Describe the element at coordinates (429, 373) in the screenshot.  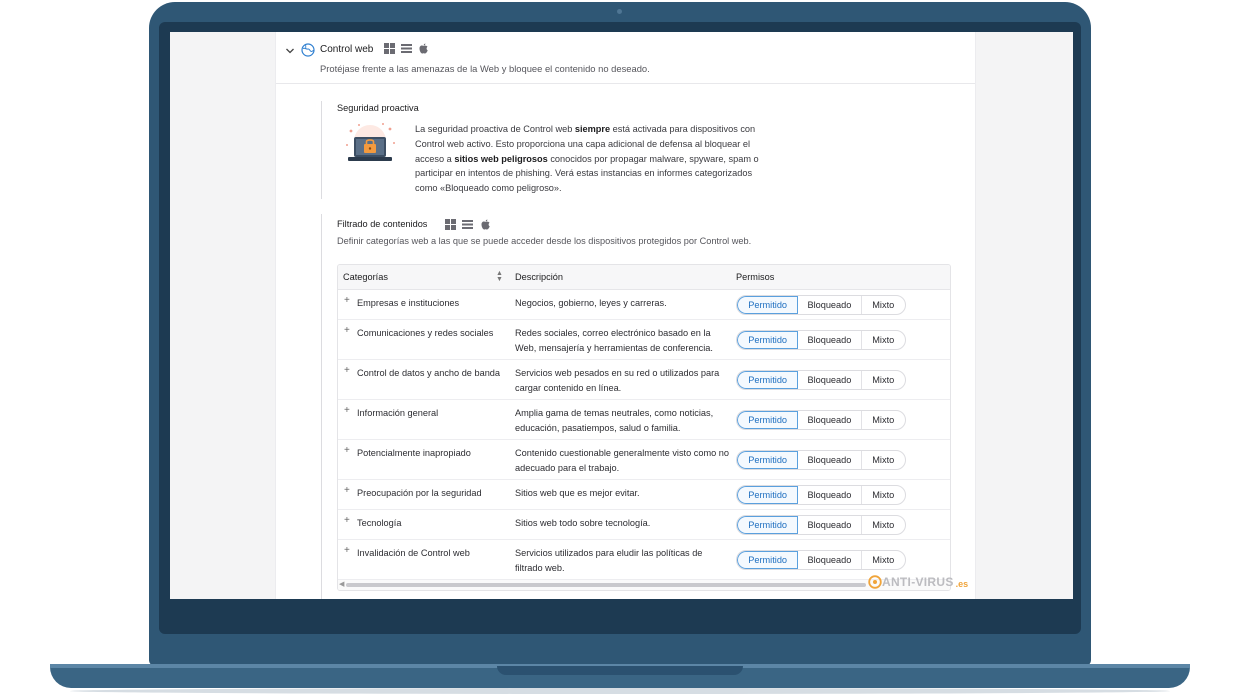
I see `category-name: Control de datos y ancho de banda` at that location.